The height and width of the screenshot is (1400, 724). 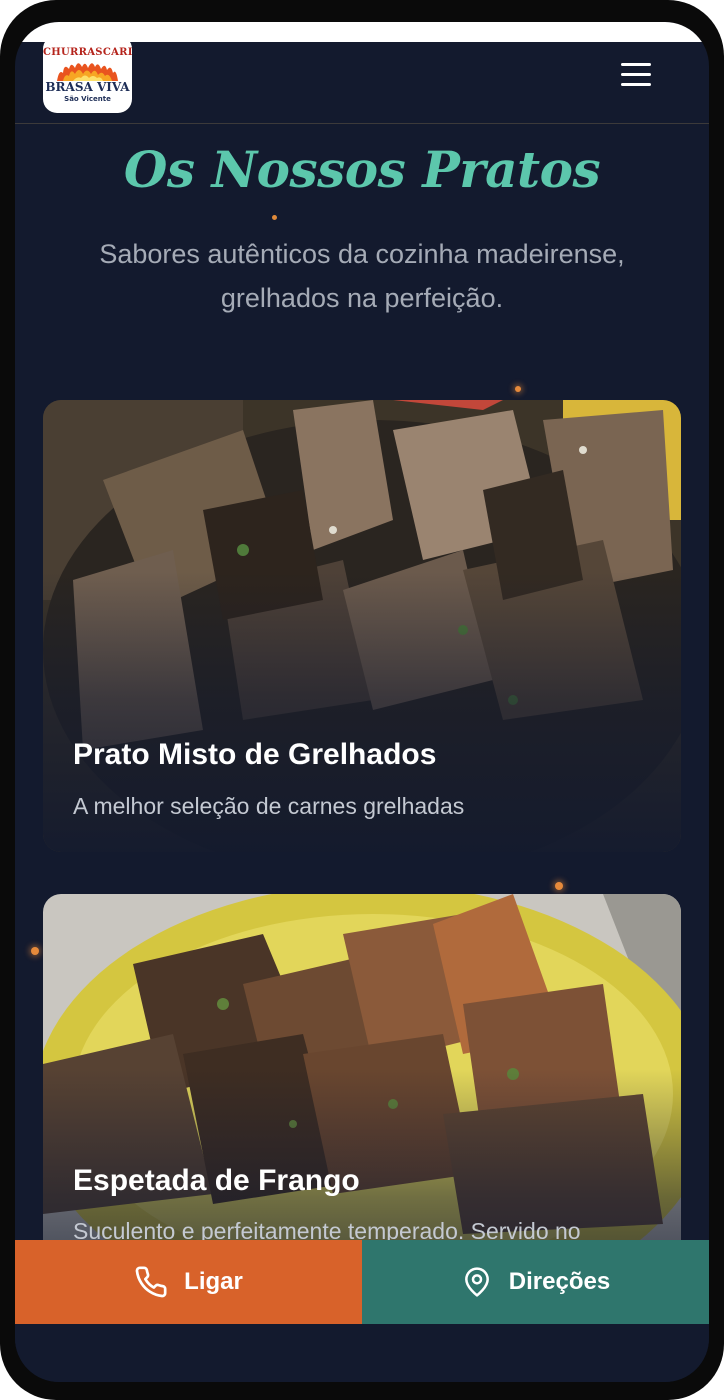 I want to click on logo-churrascaria-text: CHURRASCARIA, so click(x=87, y=52).